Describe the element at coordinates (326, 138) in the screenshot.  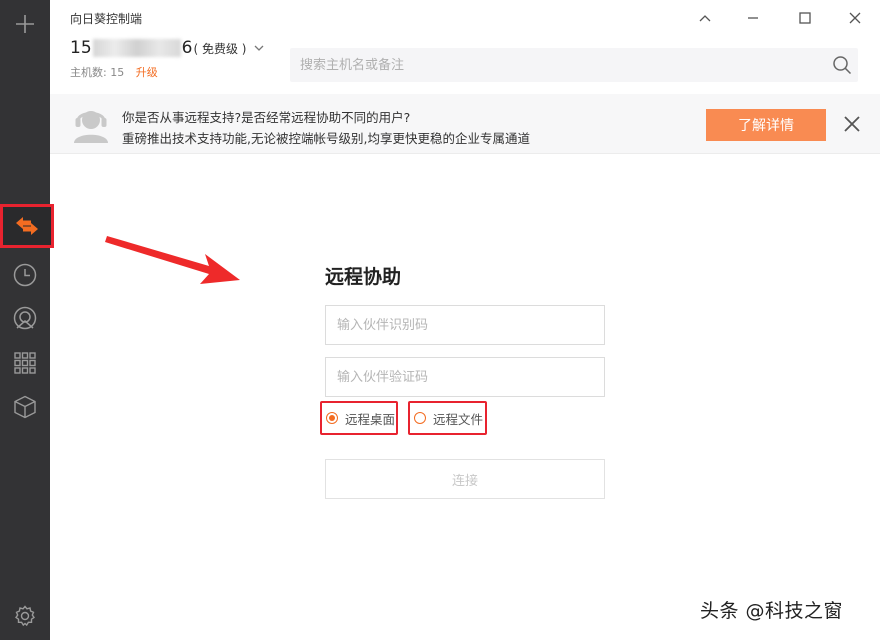
I see `banner-line-2: 重磅推出技术支持功能,无论被控端帐号级别,均享更快更稳的企业专属通道` at that location.